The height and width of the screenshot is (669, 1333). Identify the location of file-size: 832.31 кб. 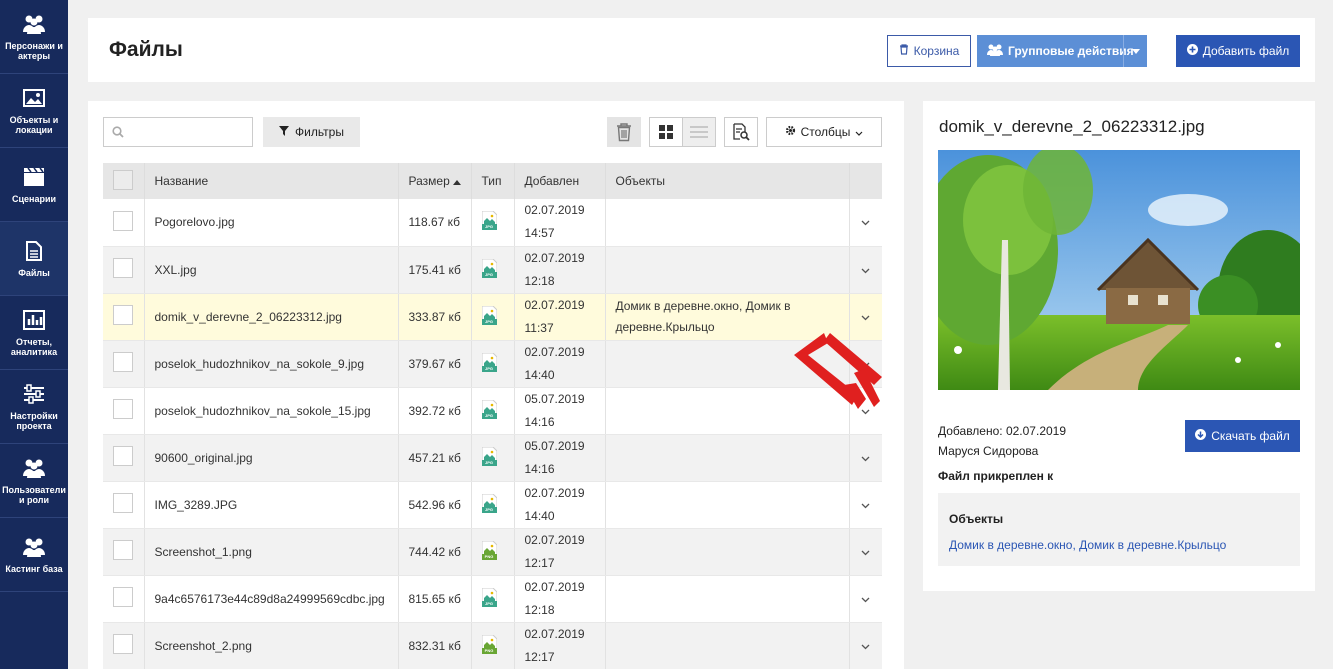
(435, 645).